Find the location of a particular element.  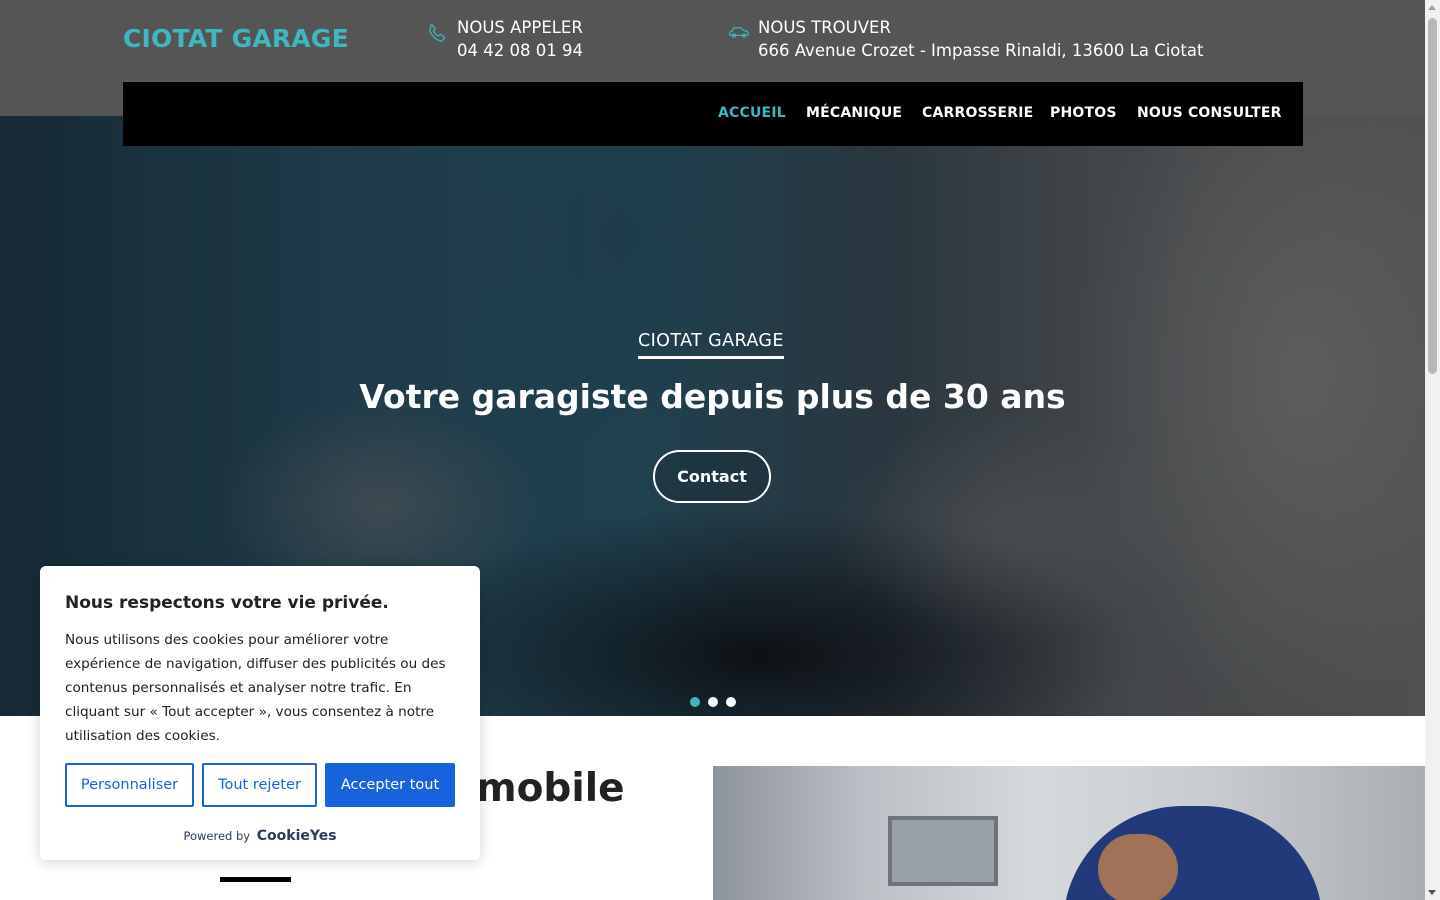

nav-item-carrosserie: CARROSSERIE is located at coordinates (977, 113).